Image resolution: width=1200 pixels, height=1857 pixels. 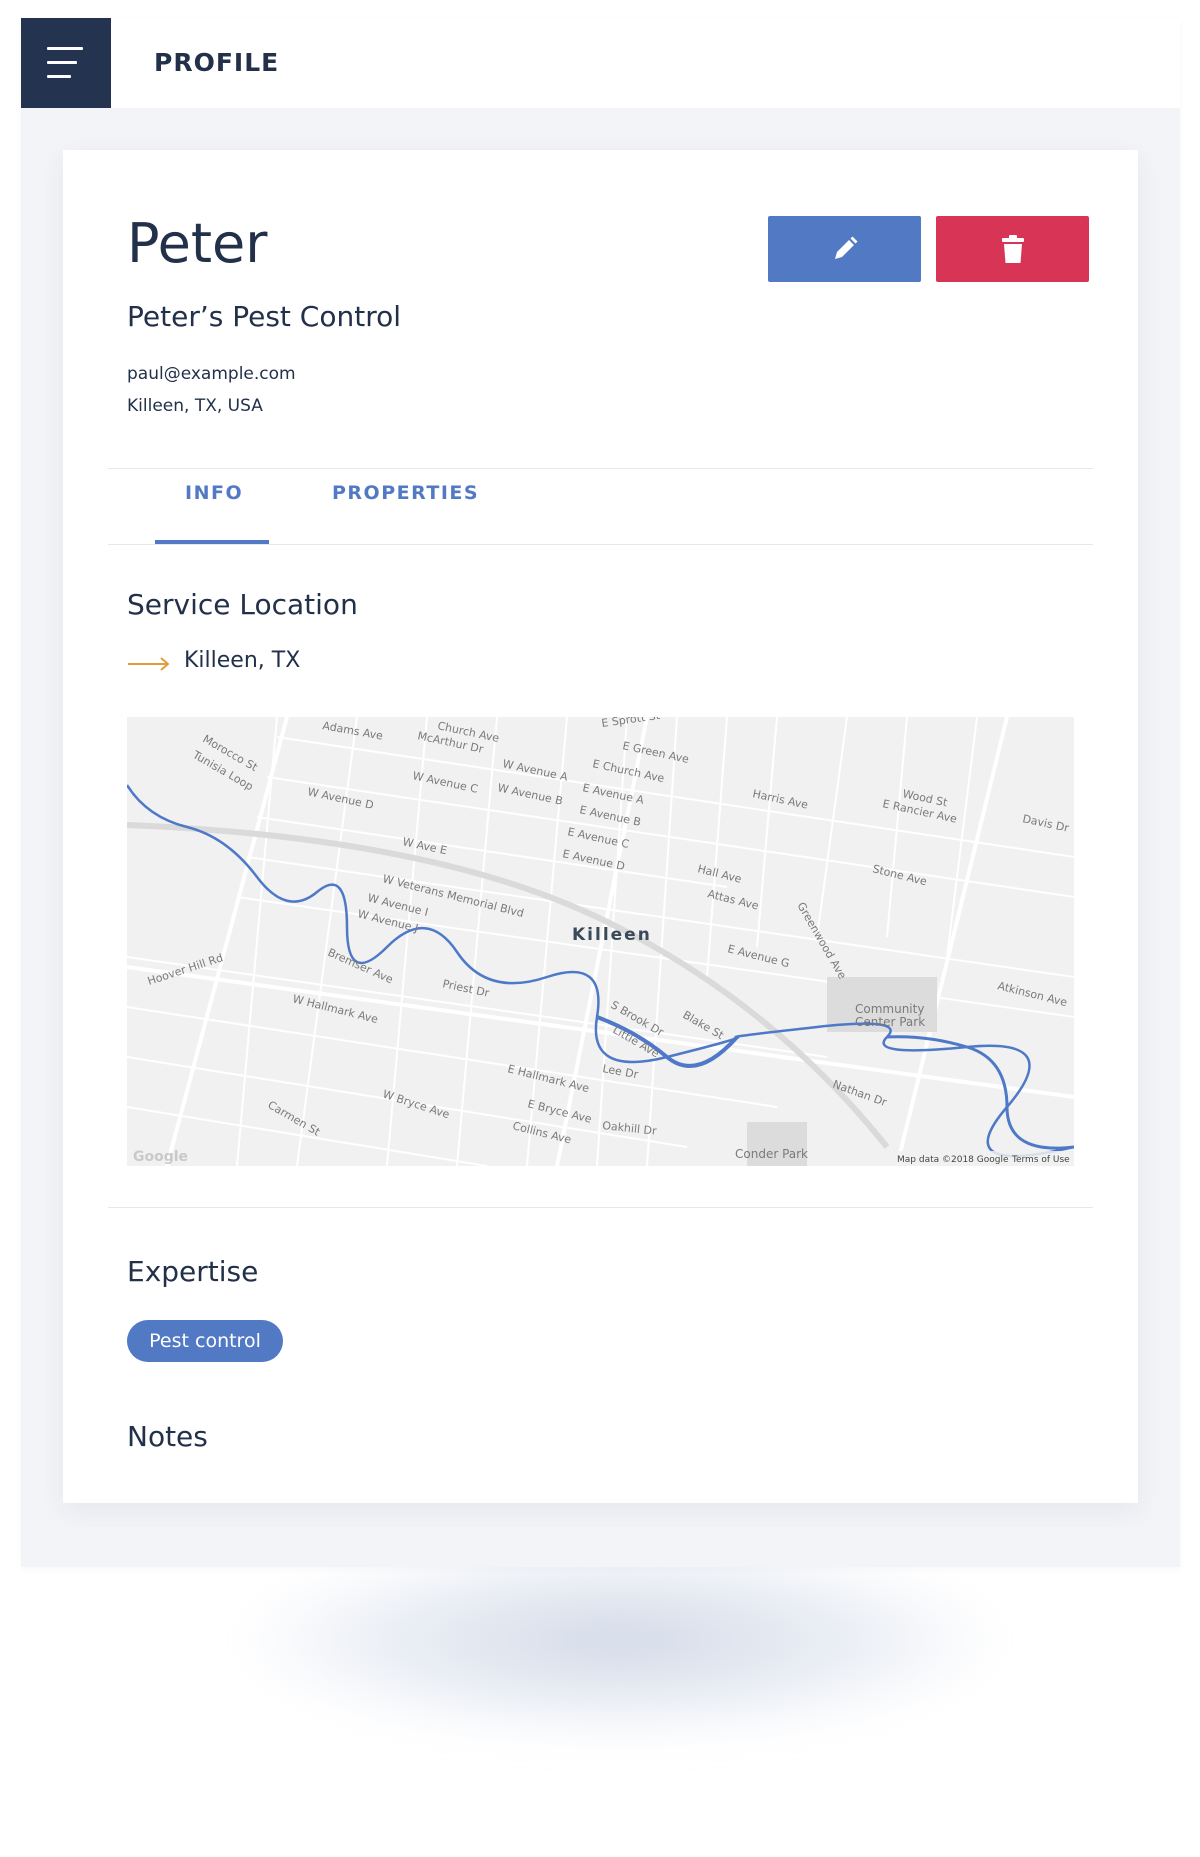 What do you see at coordinates (771, 1154) in the screenshot?
I see `map-park-label: Conder Park` at bounding box center [771, 1154].